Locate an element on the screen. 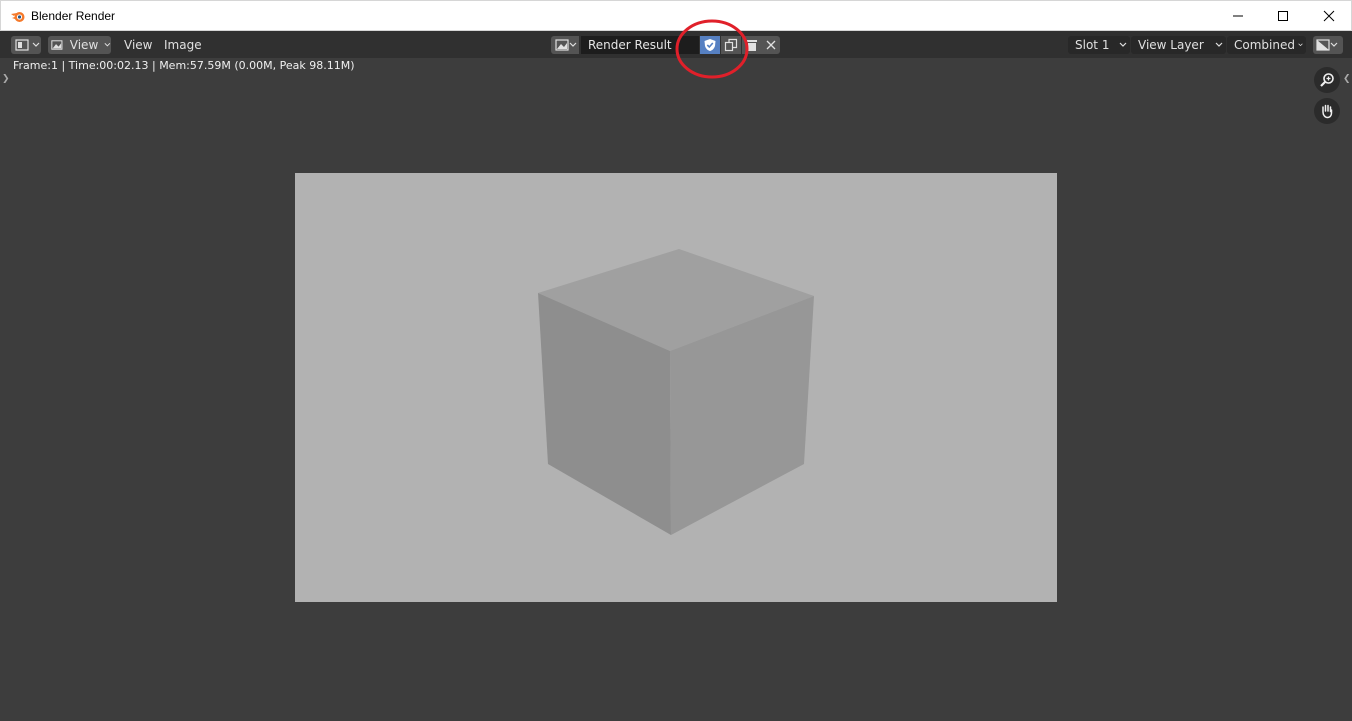  image-name-text: Render Result is located at coordinates (630, 45).